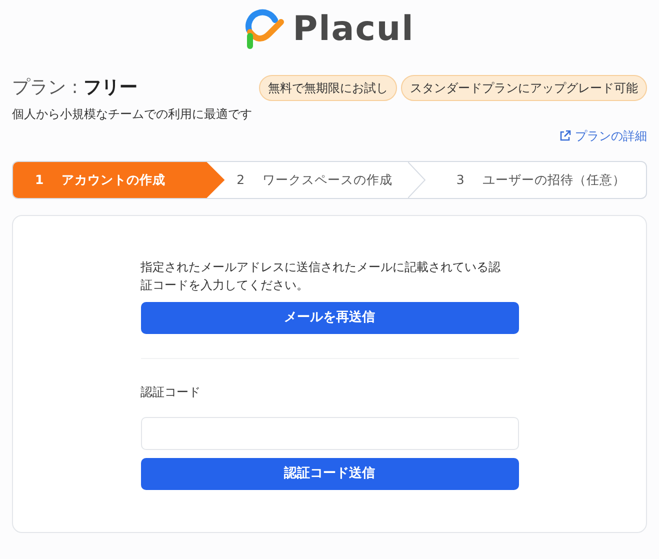  Describe the element at coordinates (321, 276) in the screenshot. I see `instructions-text: 指定されたメールアドレスに送信されたメールに記載されている認証コードを入力してください。` at that location.